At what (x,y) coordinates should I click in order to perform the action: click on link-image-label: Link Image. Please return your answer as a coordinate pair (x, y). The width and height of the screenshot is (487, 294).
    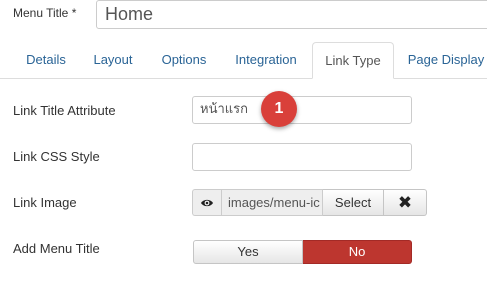
    Looking at the image, I should click on (45, 202).